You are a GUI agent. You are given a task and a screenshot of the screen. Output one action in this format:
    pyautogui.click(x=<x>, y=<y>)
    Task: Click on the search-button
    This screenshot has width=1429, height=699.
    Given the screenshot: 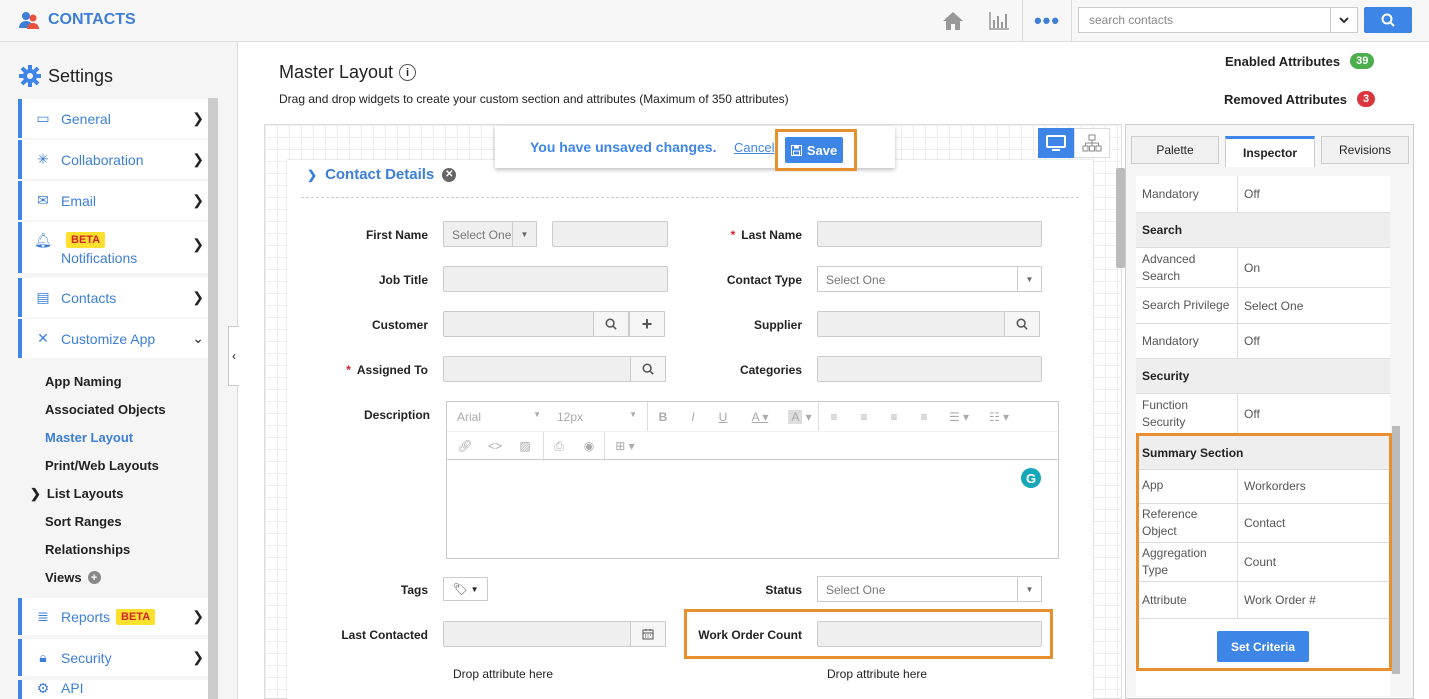 What is the action you would take?
    pyautogui.click(x=1388, y=20)
    